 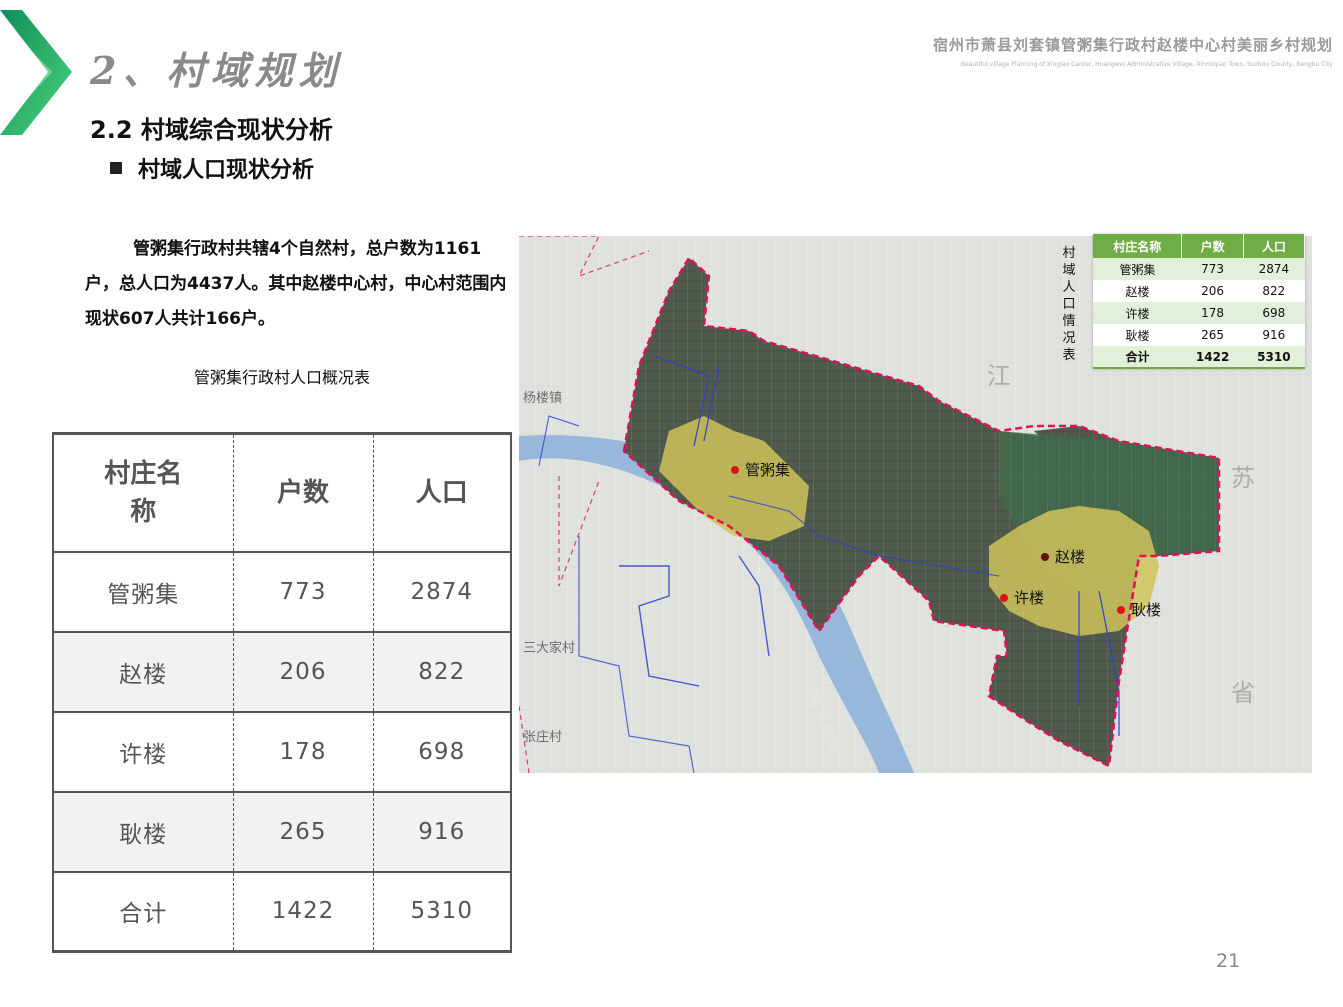 What do you see at coordinates (303, 752) in the screenshot?
I see `cell-households: 178` at bounding box center [303, 752].